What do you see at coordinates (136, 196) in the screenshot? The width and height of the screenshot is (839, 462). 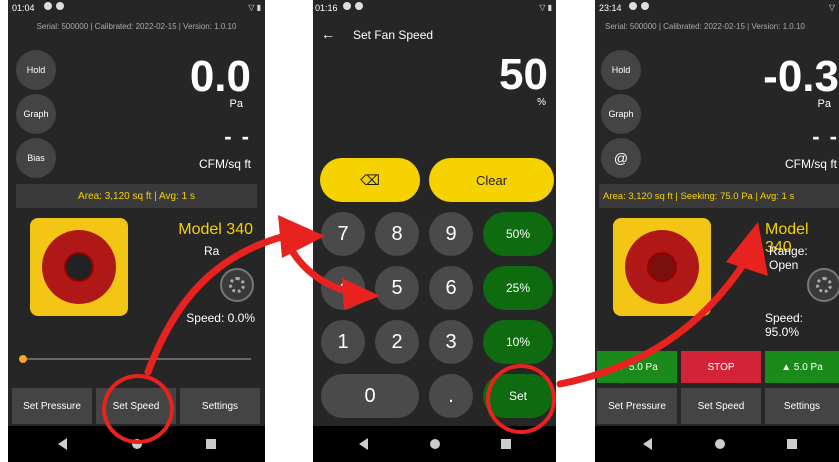 I see `area-status-bar: Area: 3,120 sq ft | Avg: 1 s` at bounding box center [136, 196].